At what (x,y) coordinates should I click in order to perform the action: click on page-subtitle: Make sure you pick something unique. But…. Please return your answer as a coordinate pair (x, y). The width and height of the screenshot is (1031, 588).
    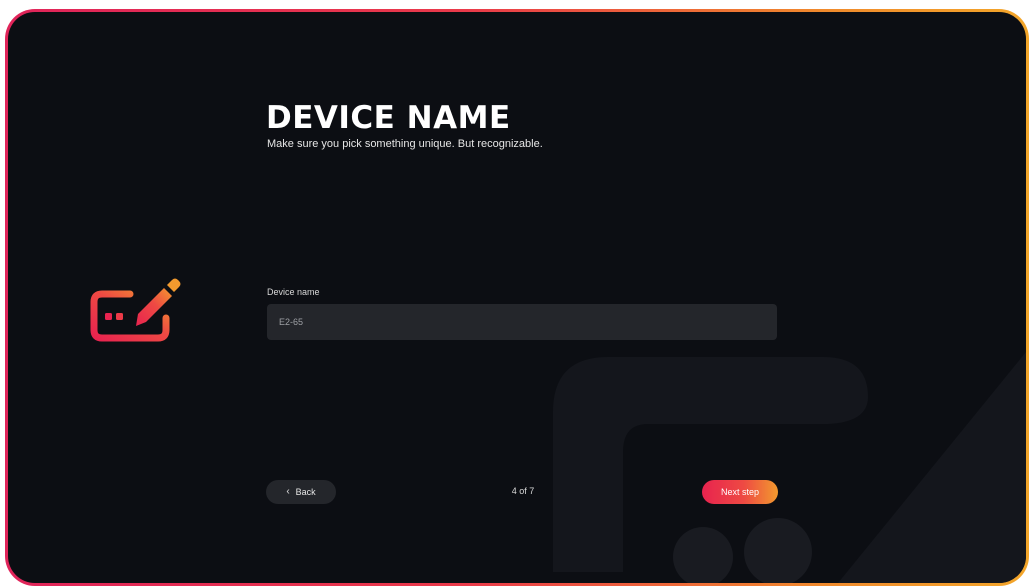
    Looking at the image, I should click on (405, 144).